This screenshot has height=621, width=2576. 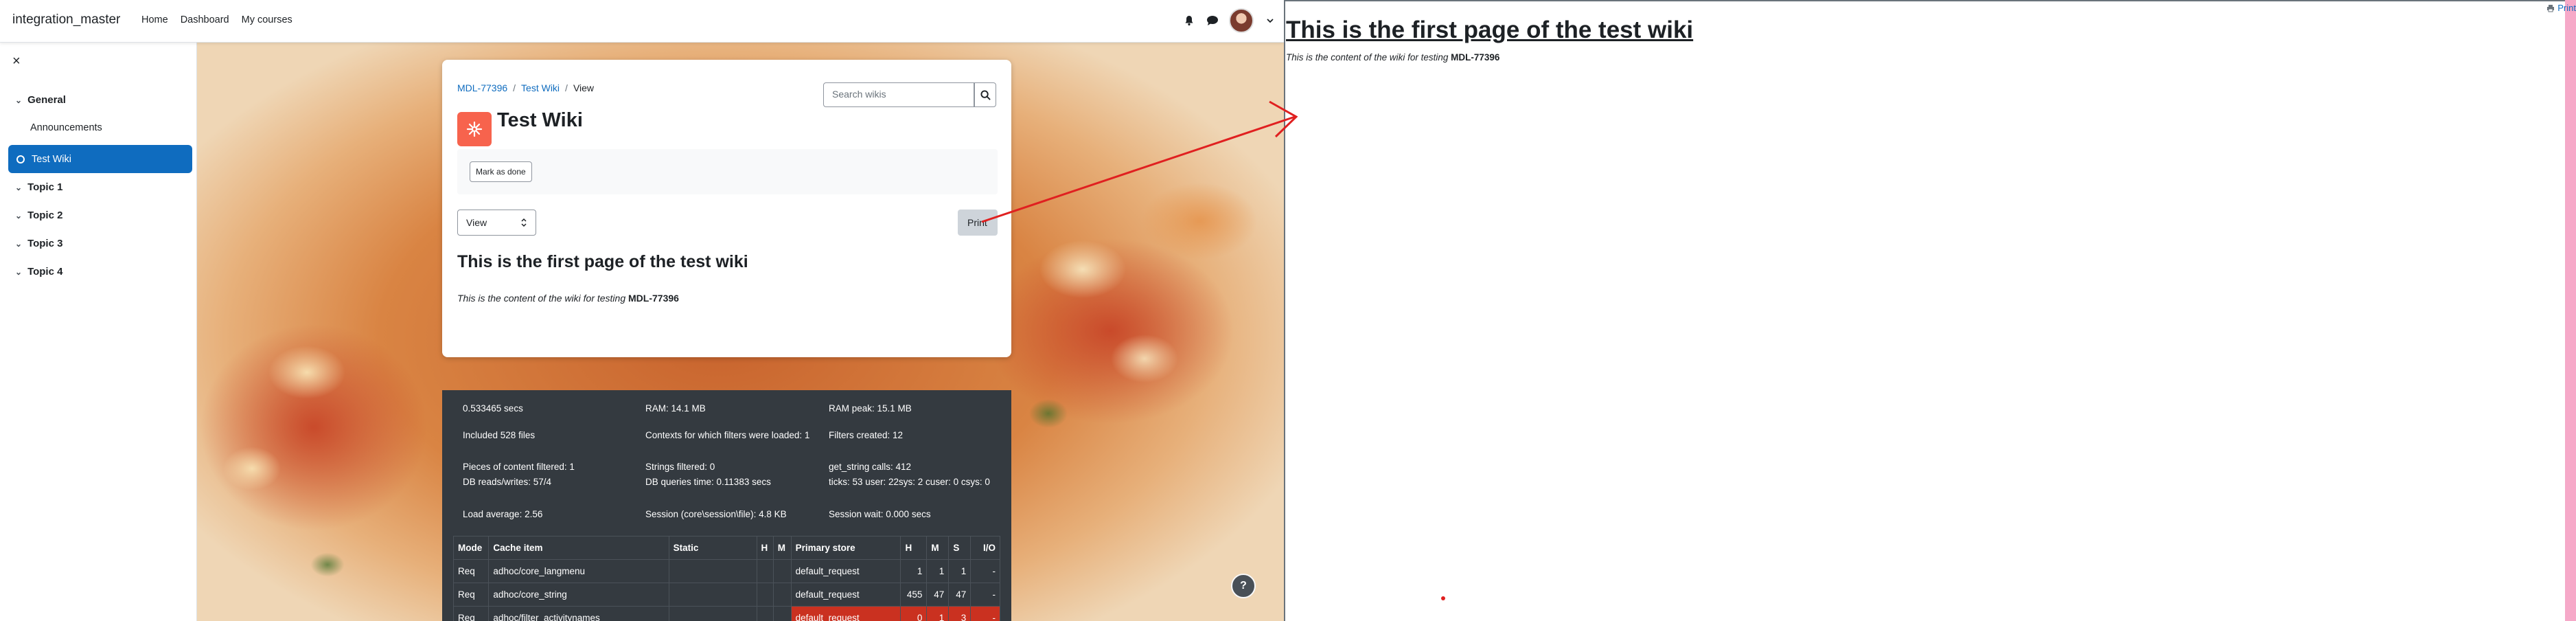 I want to click on print-preview-heading: This is the first page of the test wiki, so click(x=1490, y=29).